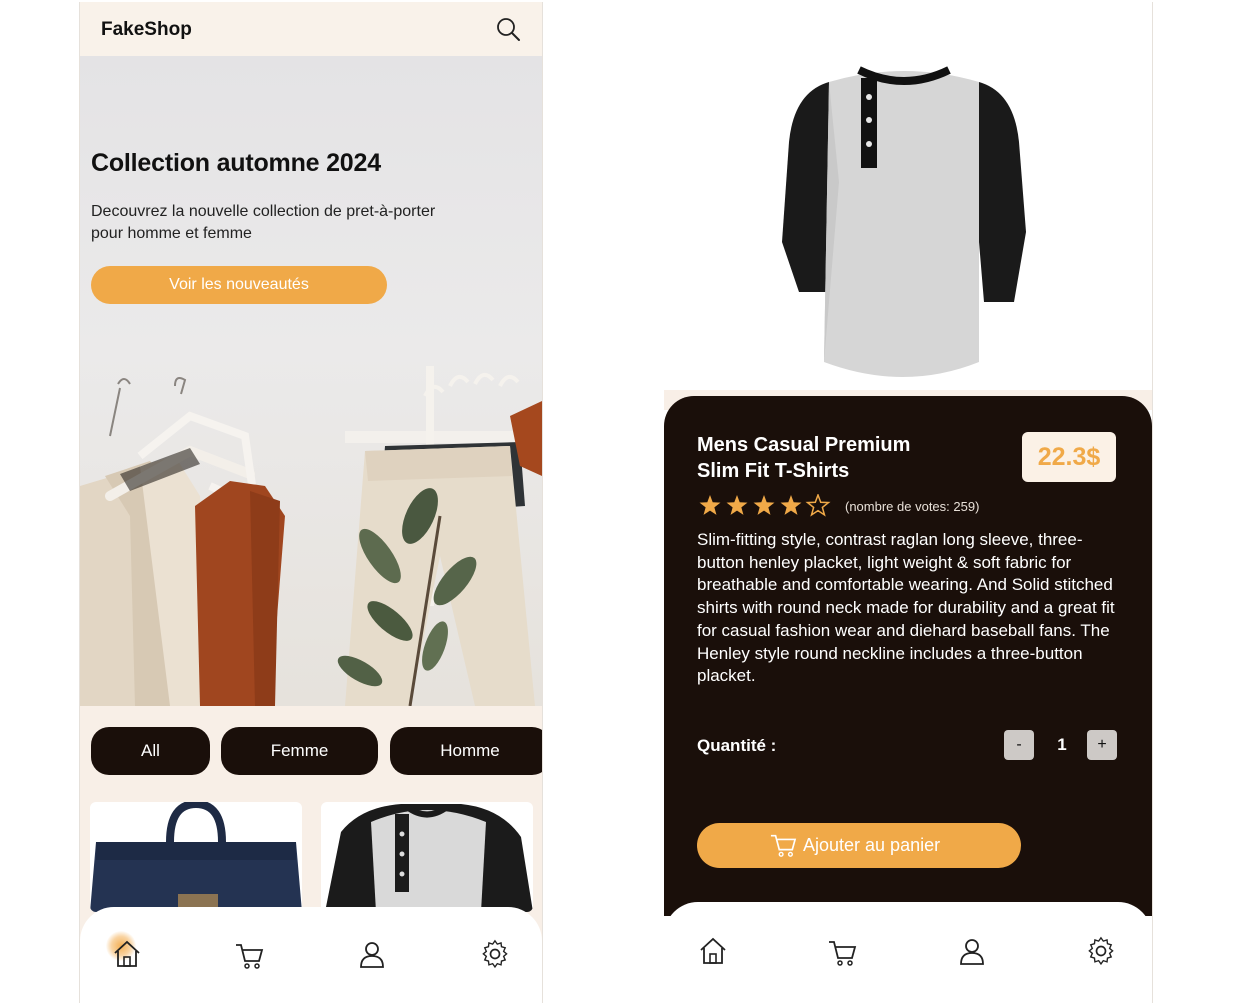 This screenshot has height=1003, width=1240. I want to click on clothes-rack-image, so click(311, 536).